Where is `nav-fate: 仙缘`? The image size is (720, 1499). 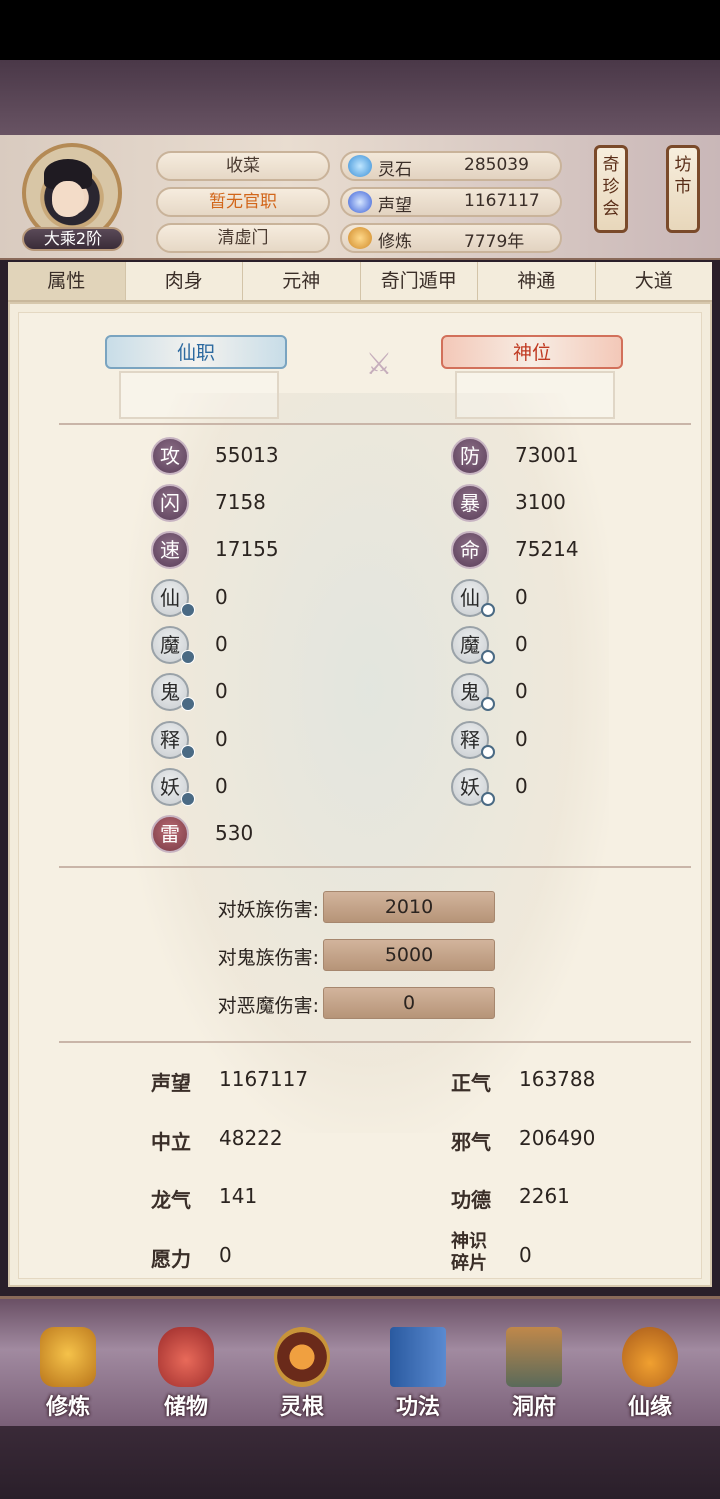 nav-fate: 仙缘 is located at coordinates (650, 1375).